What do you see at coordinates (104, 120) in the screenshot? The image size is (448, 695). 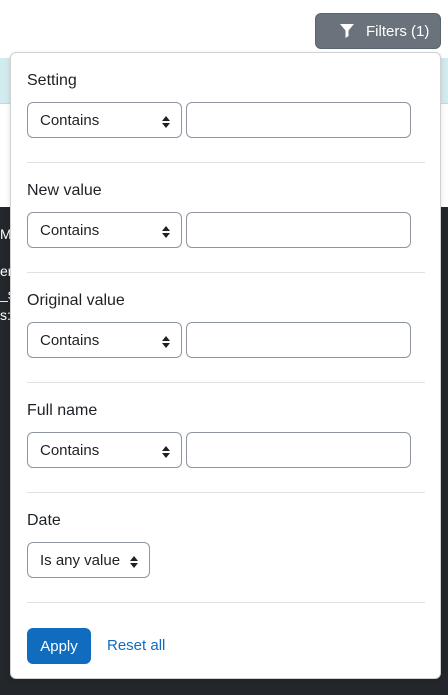 I see `filter-setting-operator-select: Contains` at bounding box center [104, 120].